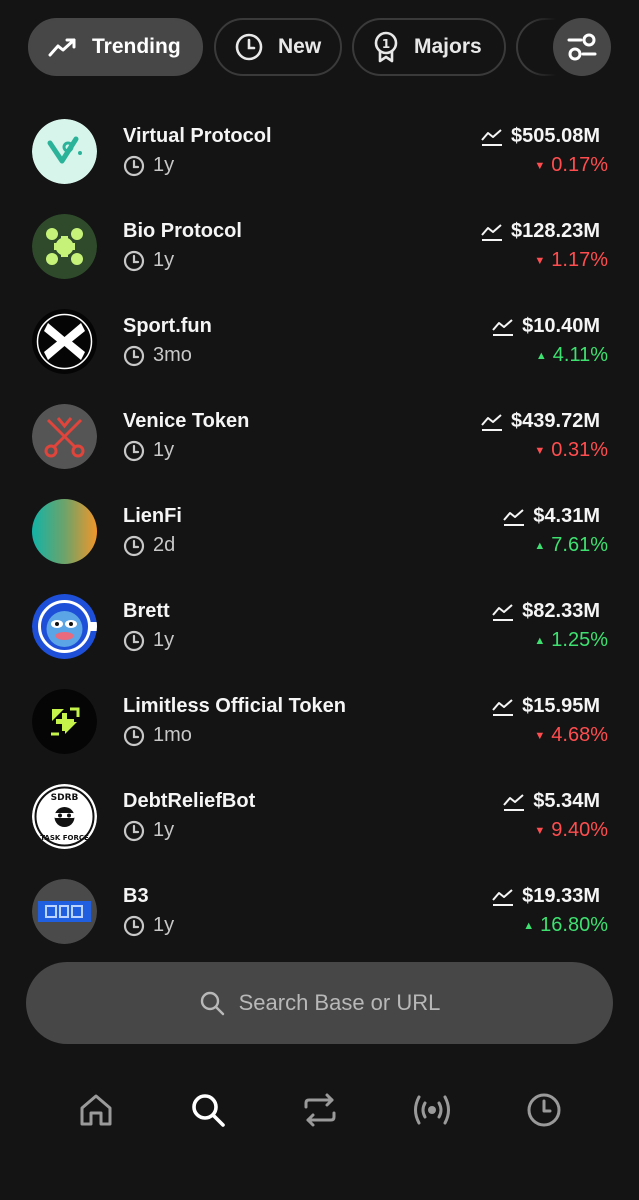 The width and height of the screenshot is (639, 1200). I want to click on token-change: ▼ 9.40%, so click(571, 830).